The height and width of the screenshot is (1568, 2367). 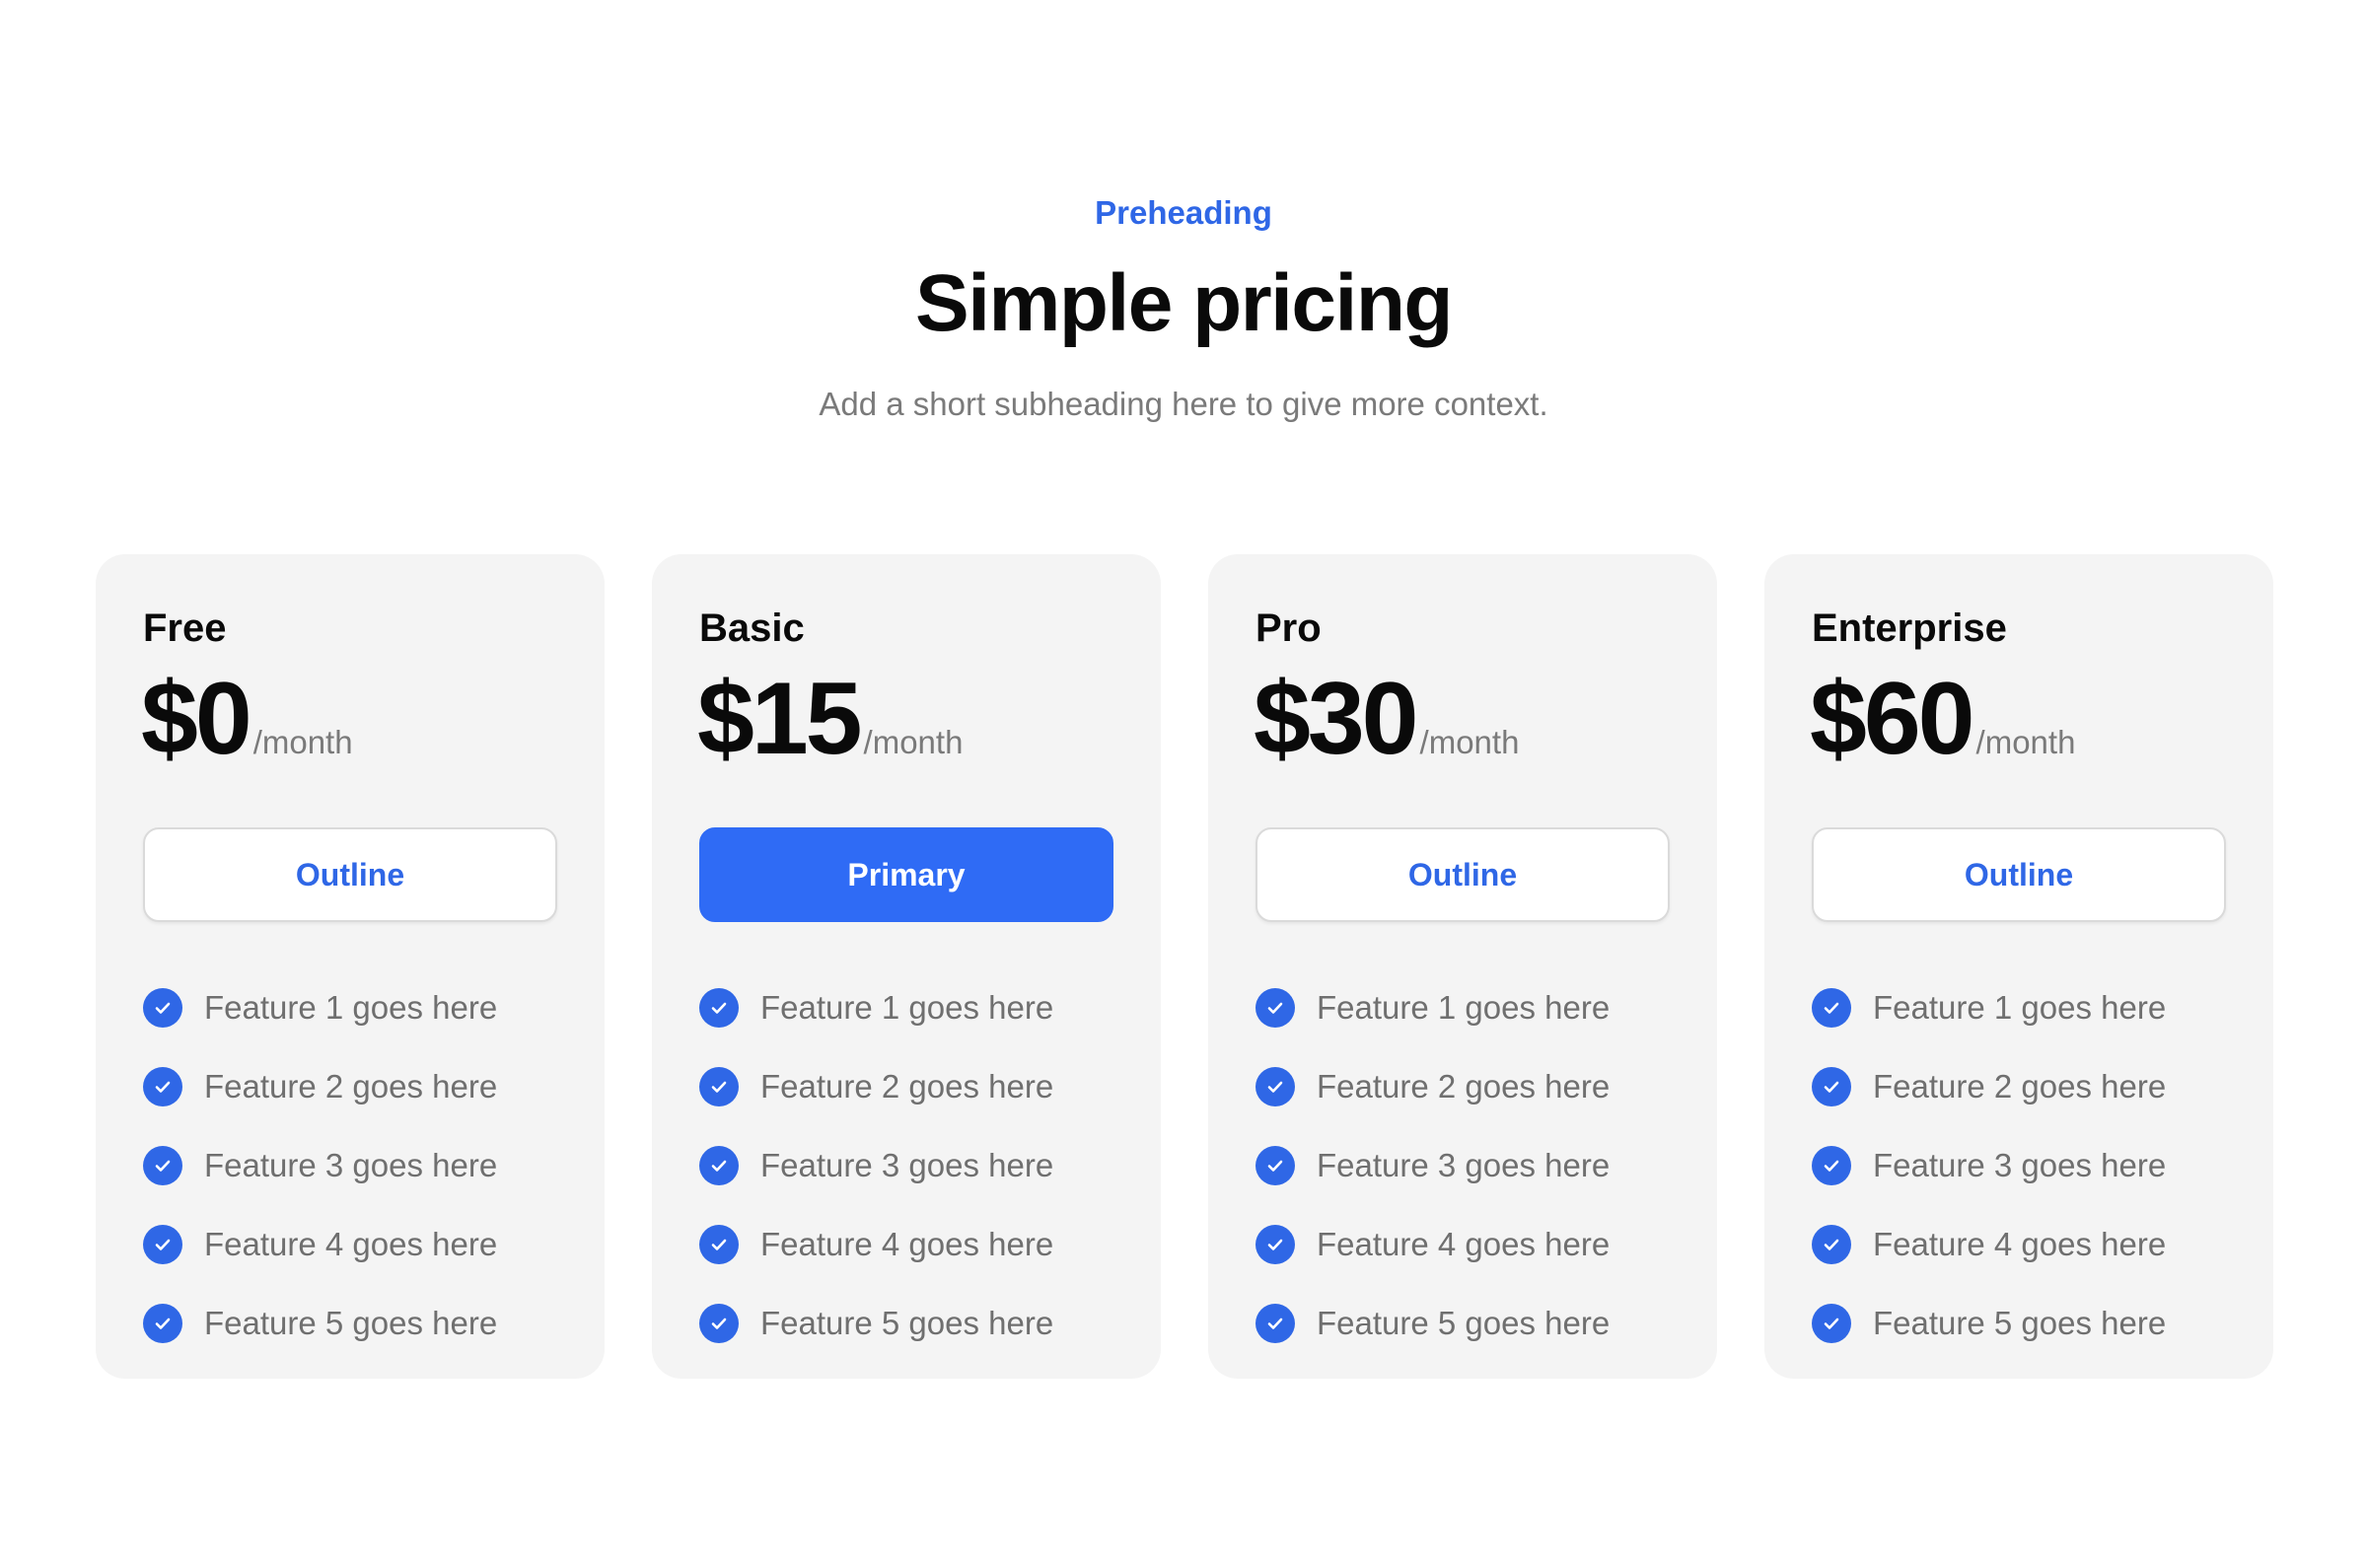 I want to click on price-row: $15 /month, so click(x=830, y=719).